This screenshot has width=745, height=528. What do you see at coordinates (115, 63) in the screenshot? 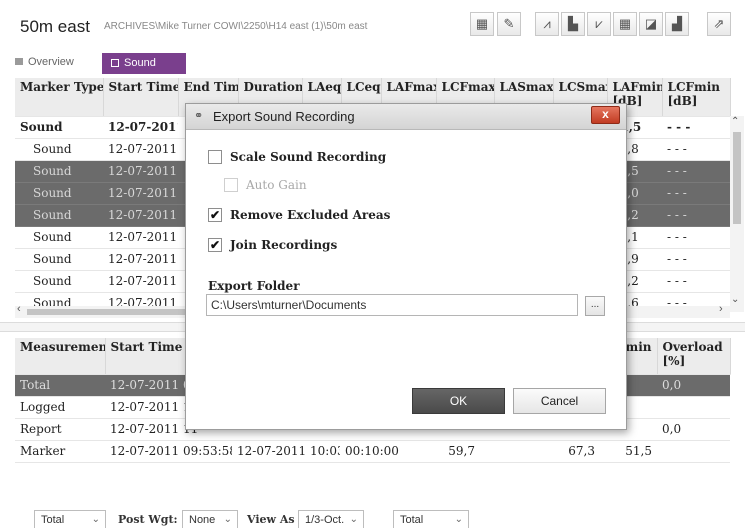
I see `sound-tab-icon` at bounding box center [115, 63].